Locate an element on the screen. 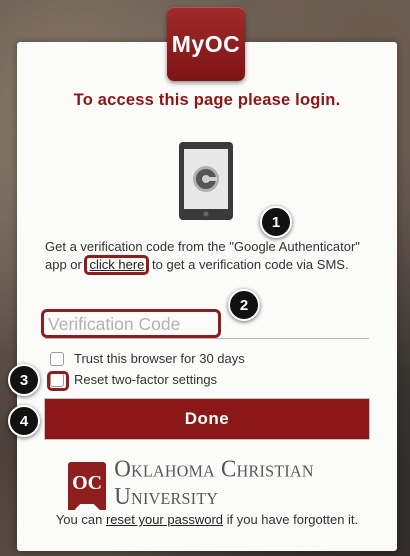 The image size is (410, 556). logo-text: MyOC is located at coordinates (206, 43).